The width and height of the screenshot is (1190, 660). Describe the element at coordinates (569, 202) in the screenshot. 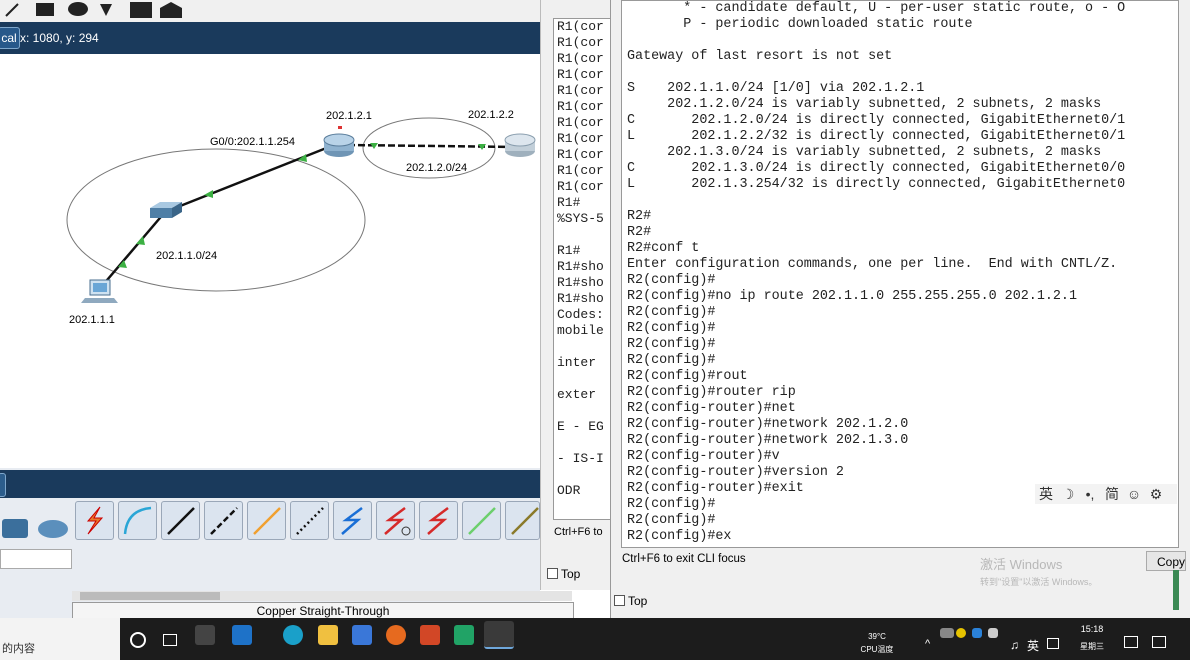

I see `r1-cli-line: R1#` at that location.